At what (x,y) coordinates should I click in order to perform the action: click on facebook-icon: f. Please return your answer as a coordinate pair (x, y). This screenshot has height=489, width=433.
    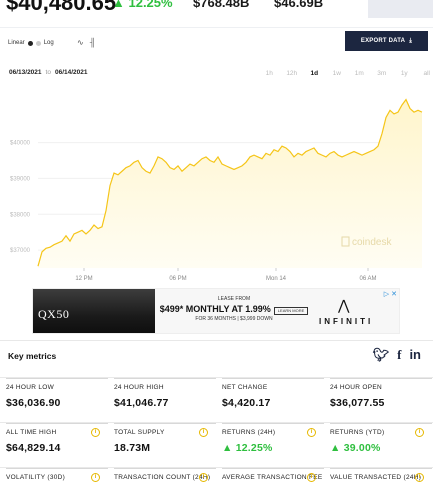
    Looking at the image, I should click on (399, 355).